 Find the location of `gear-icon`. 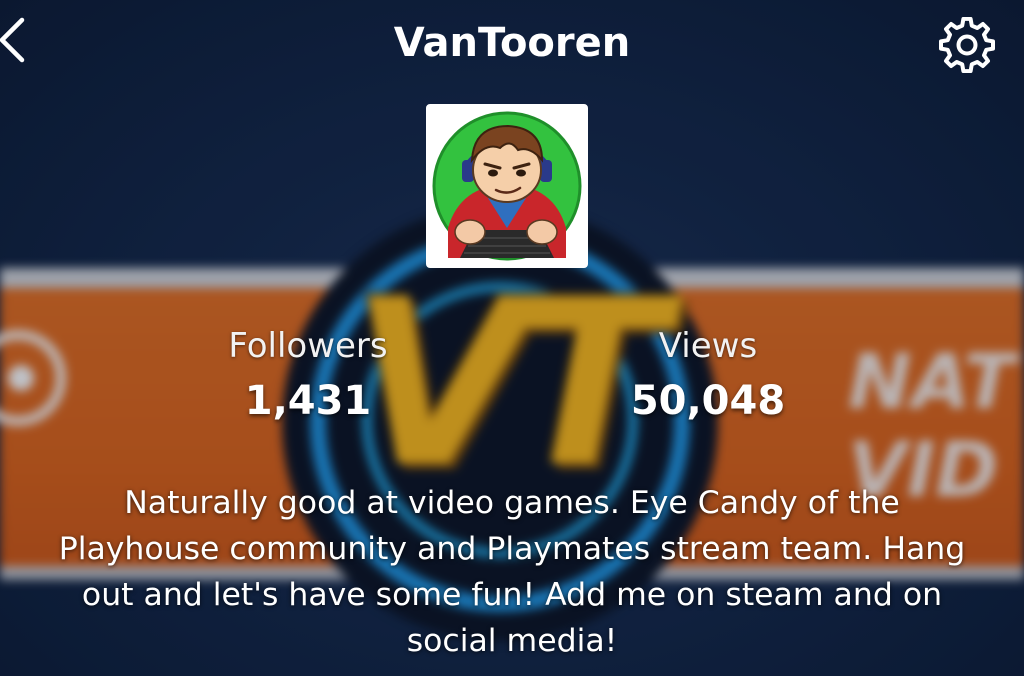

gear-icon is located at coordinates (967, 45).